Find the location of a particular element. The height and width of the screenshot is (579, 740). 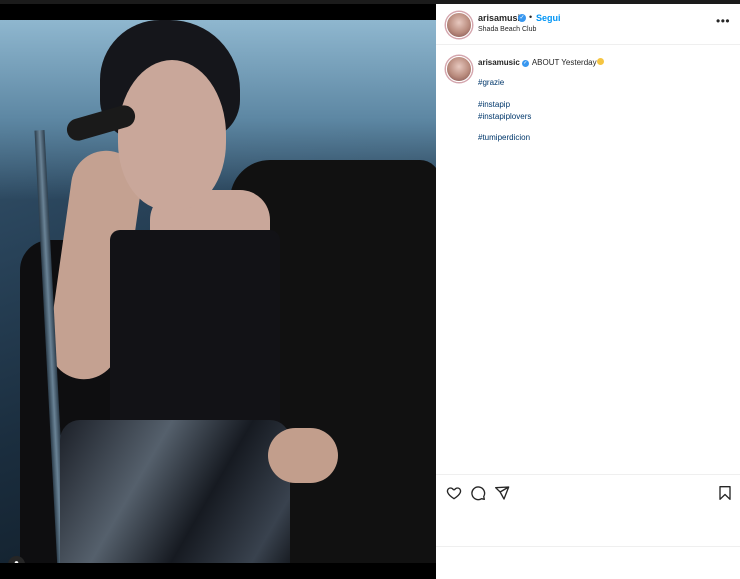

location-link: Shada Beach Club is located at coordinates (507, 29).